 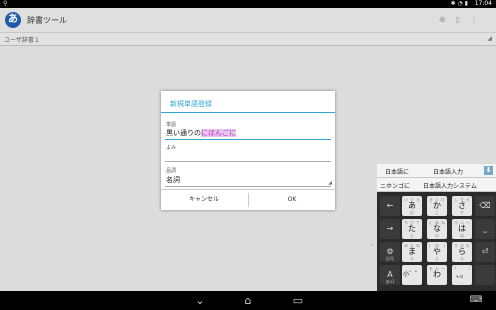 I want to click on pos-underline, so click(x=248, y=186).